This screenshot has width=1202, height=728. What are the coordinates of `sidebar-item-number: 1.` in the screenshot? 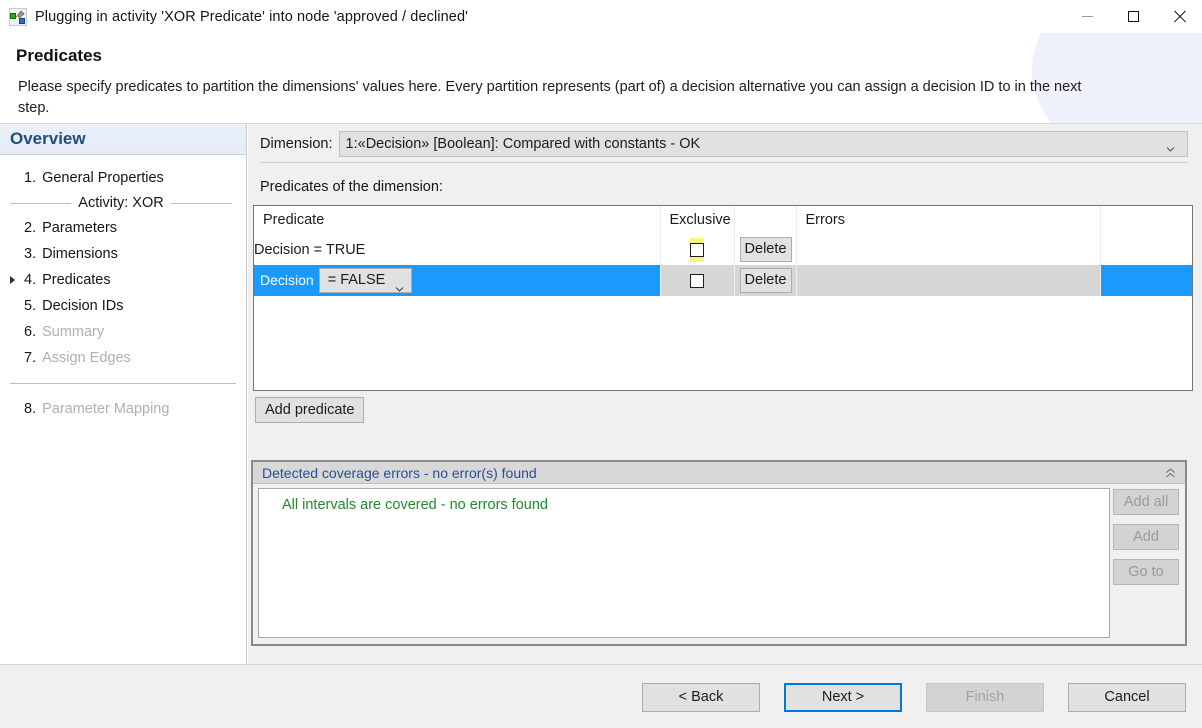 It's located at (30, 178).